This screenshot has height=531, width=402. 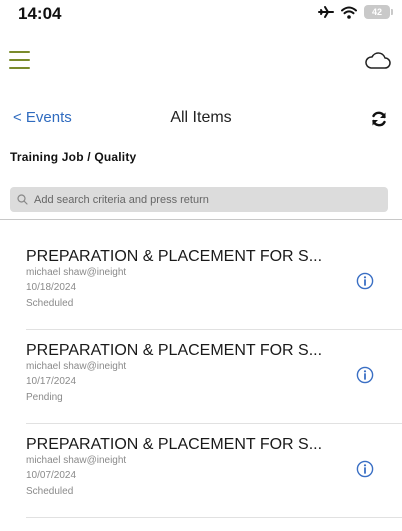 What do you see at coordinates (73, 157) in the screenshot?
I see `section-subtitle: Training Job / Quality` at bounding box center [73, 157].